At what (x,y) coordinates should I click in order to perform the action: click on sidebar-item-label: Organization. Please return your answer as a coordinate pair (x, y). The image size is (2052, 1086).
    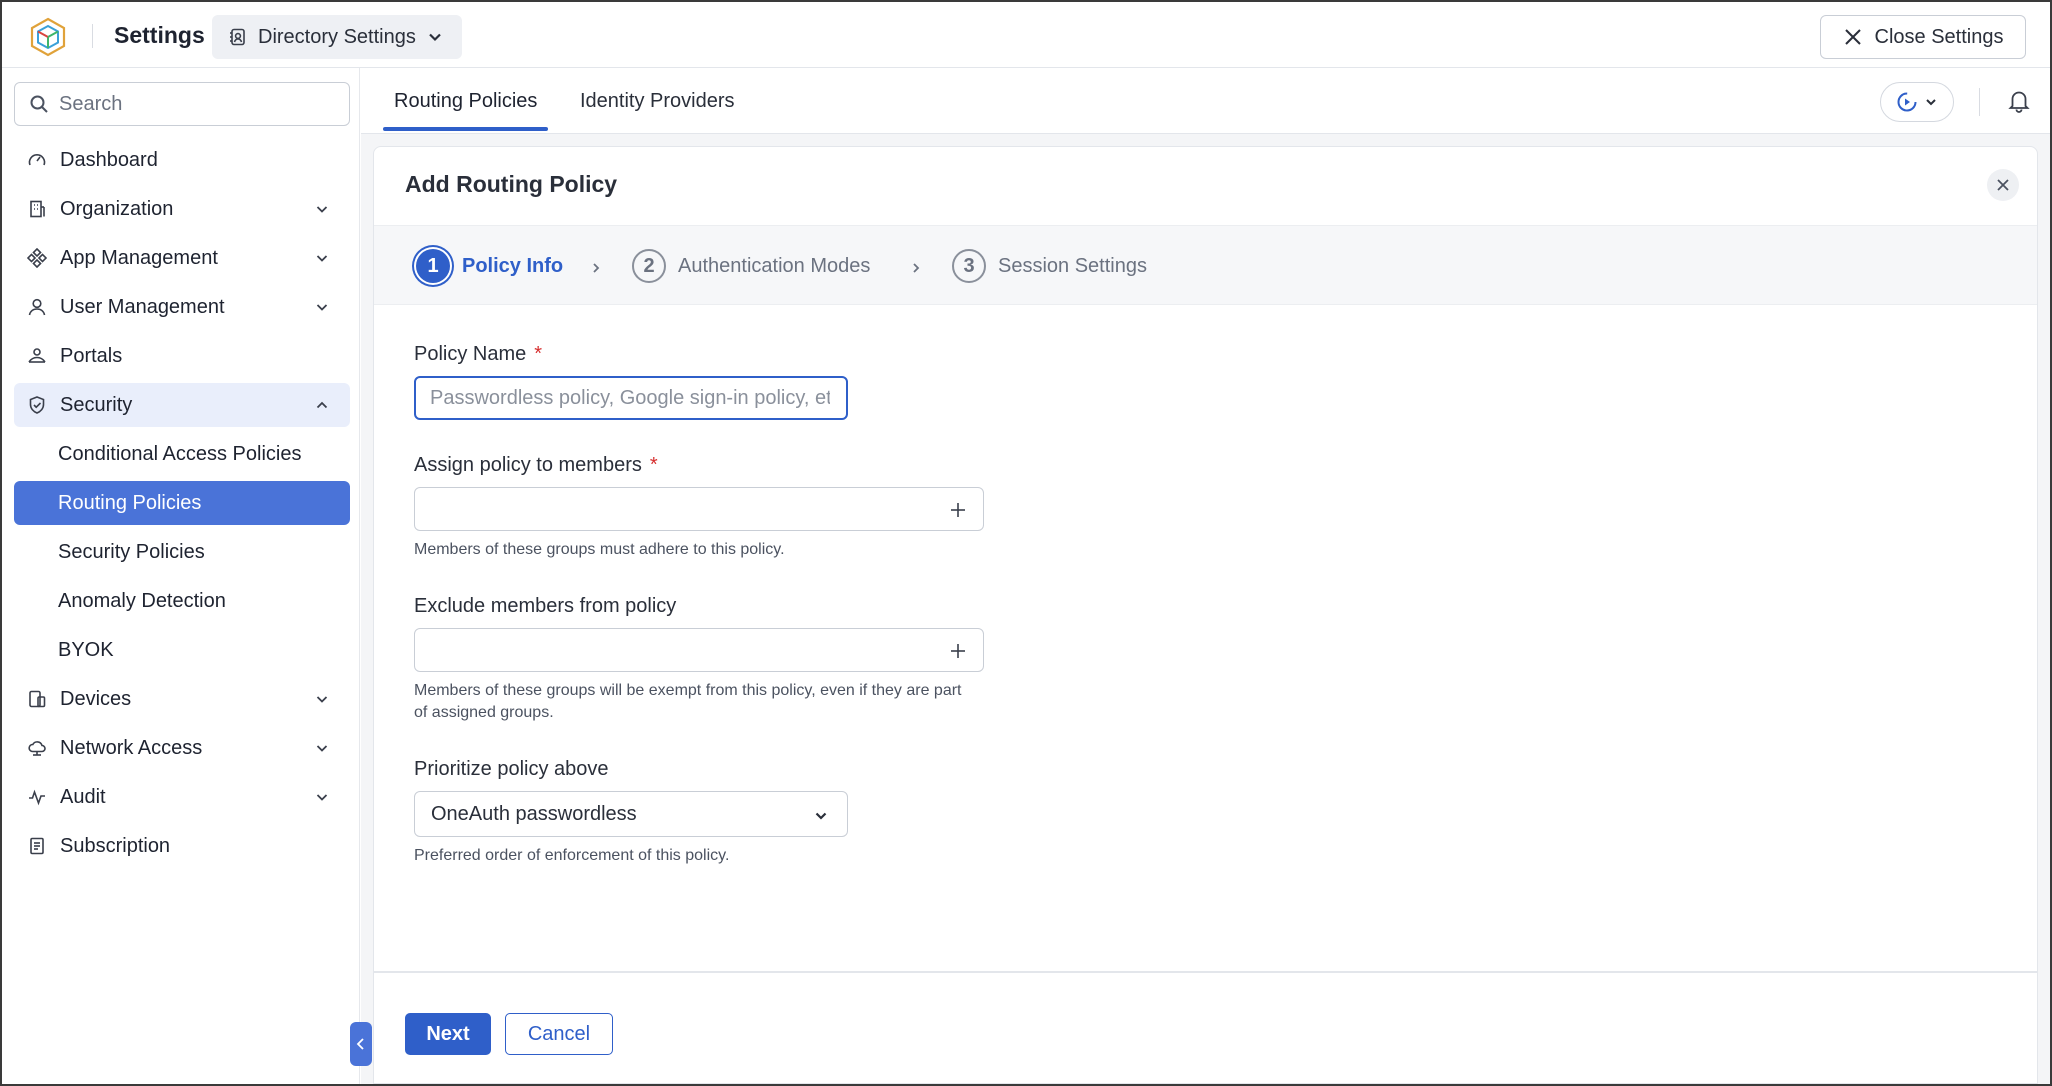
    Looking at the image, I should click on (117, 208).